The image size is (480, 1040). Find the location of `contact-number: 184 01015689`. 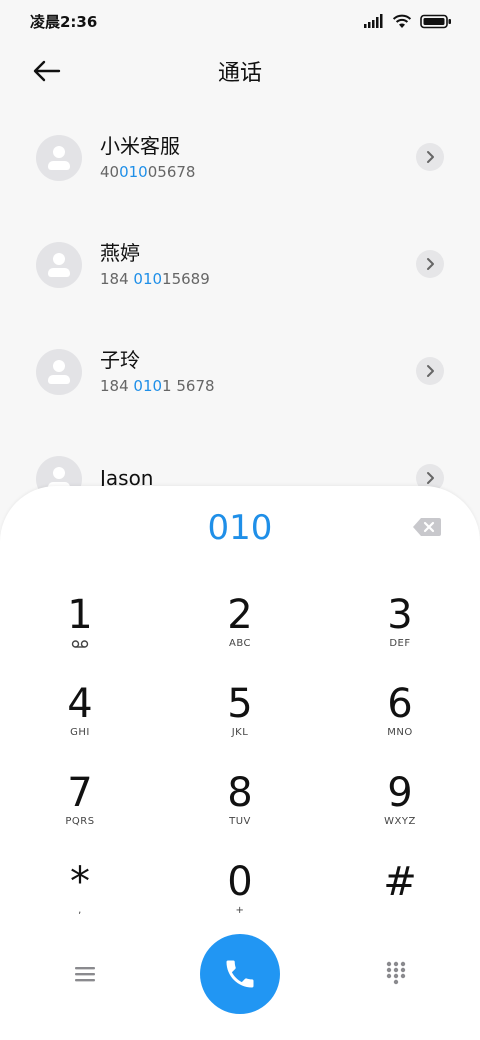

contact-number: 184 01015689 is located at coordinates (155, 278).